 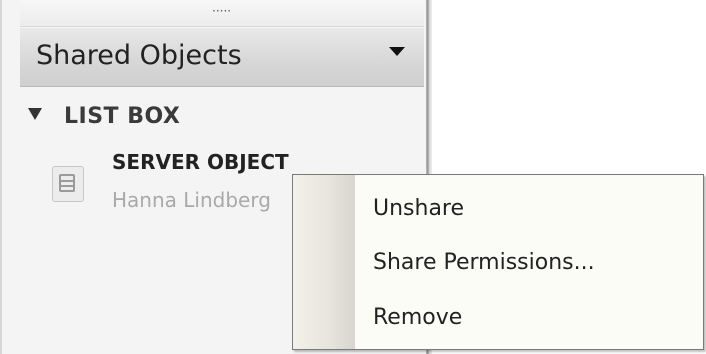 I want to click on group-label: LIST BOX, so click(x=122, y=116).